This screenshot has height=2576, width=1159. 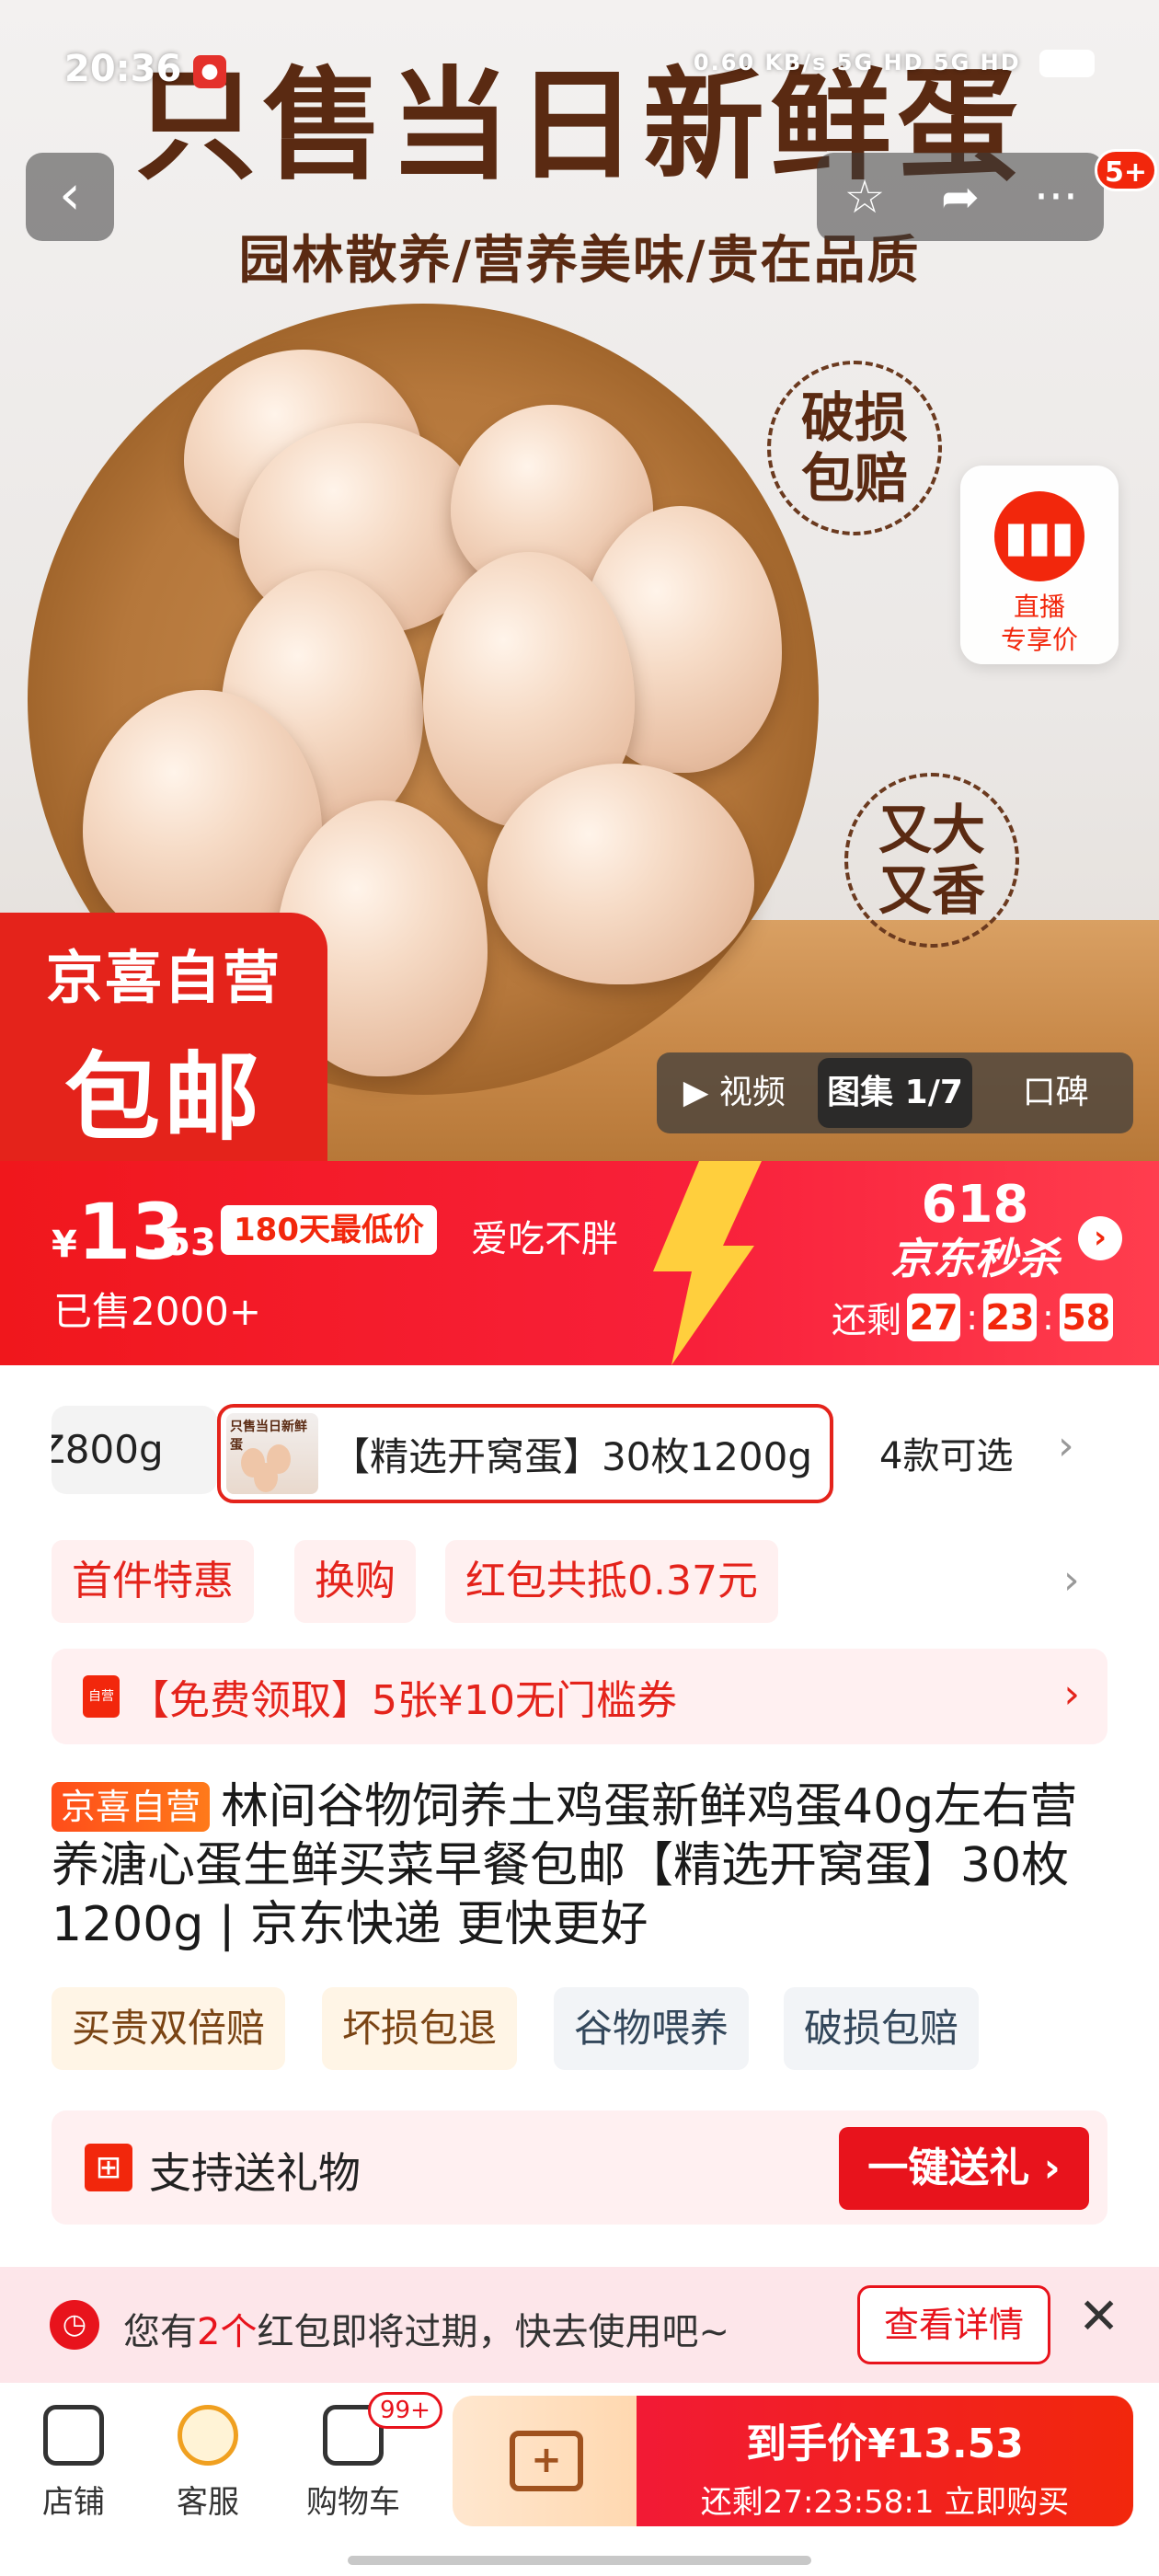 I want to click on remain-label: 还剩, so click(x=867, y=1320).